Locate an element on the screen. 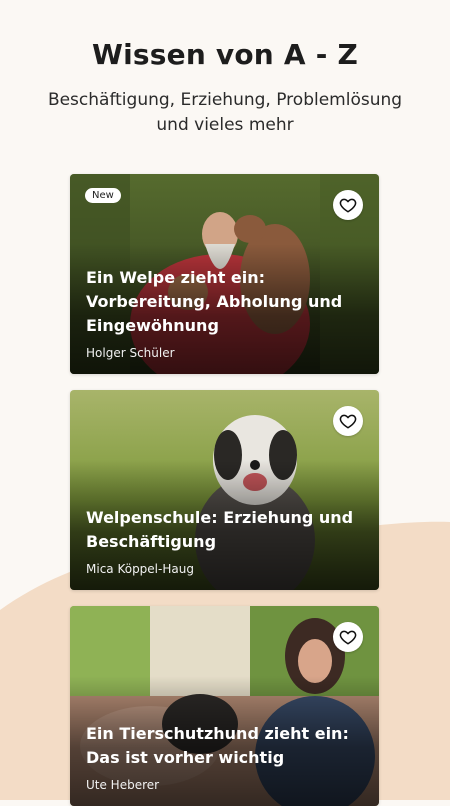 This screenshot has height=806, width=450. card-author: Holger Schüler is located at coordinates (130, 353).